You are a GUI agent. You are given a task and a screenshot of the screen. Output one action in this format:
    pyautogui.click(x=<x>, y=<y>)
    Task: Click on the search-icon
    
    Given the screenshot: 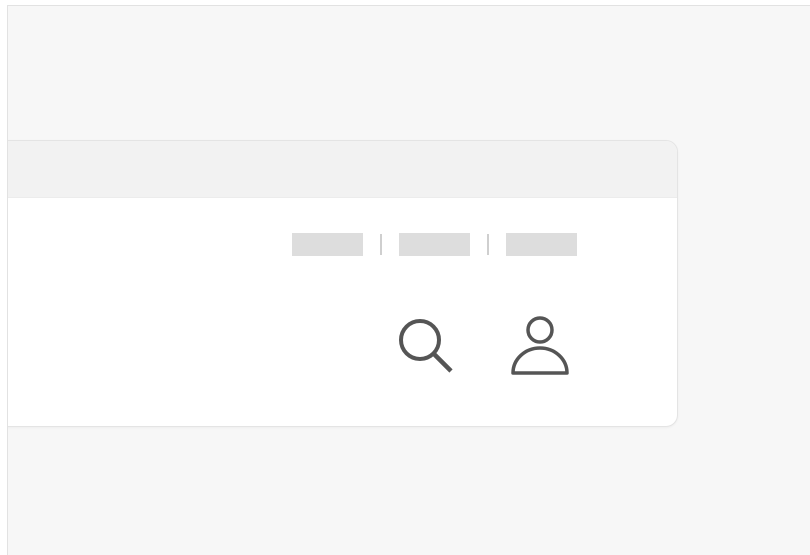 What is the action you would take?
    pyautogui.click(x=426, y=346)
    